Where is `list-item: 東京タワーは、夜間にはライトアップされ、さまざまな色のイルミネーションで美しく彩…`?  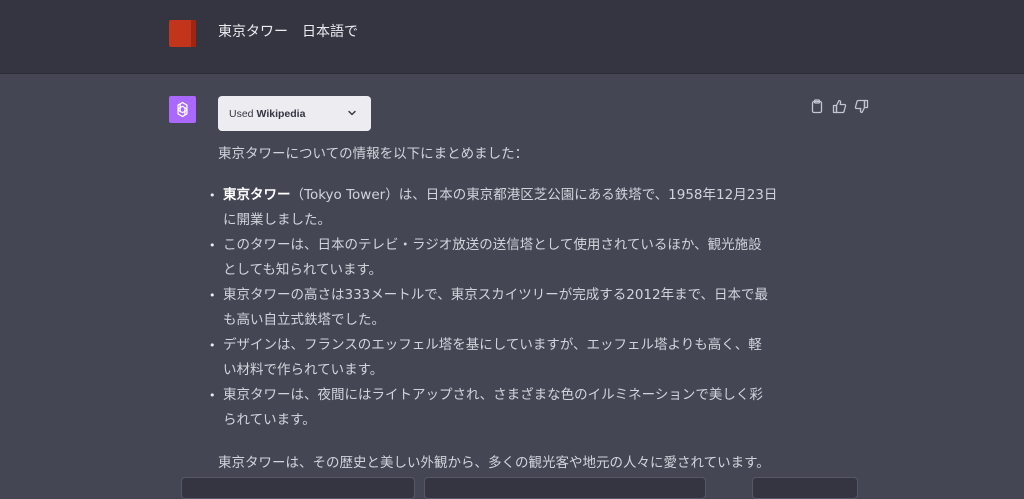 list-item: 東京タワーは、夜間にはライトアップされ、さまざまな色のイルミネーションで美しく彩… is located at coordinates (508, 408).